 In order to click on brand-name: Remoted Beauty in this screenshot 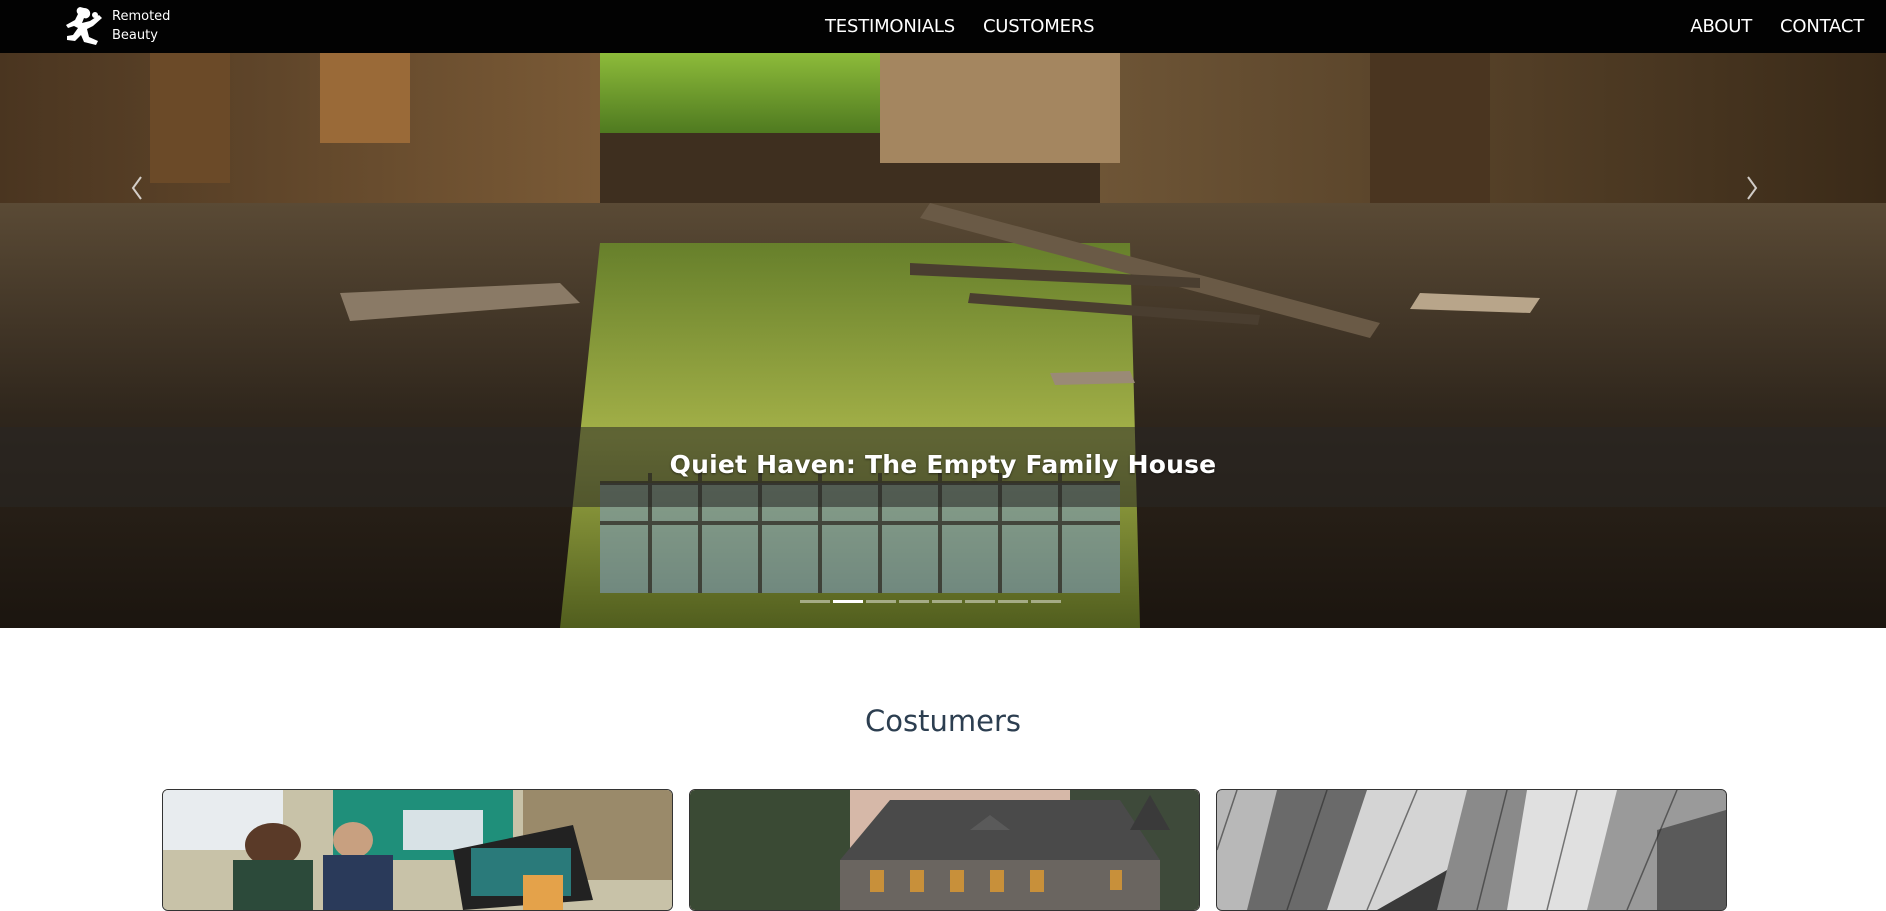, I will do `click(141, 26)`.